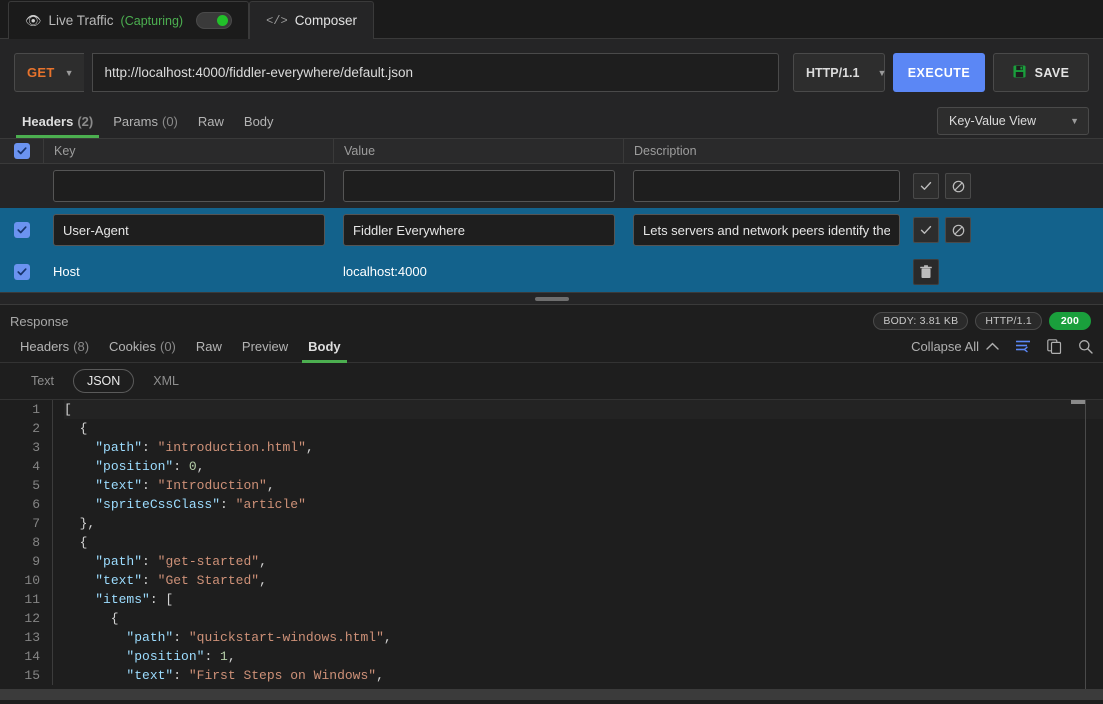 The width and height of the screenshot is (1103, 704). Describe the element at coordinates (766, 230) in the screenshot. I see `header-description-input` at that location.